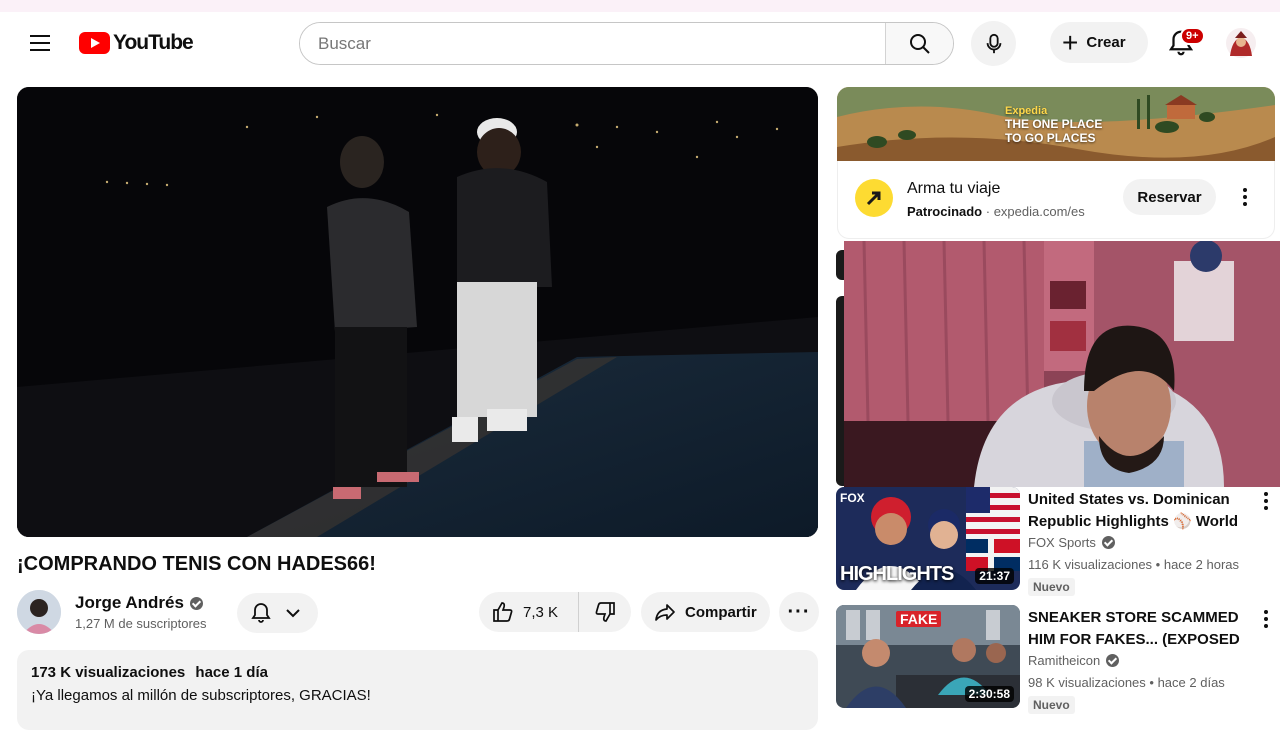 Image resolution: width=1280 pixels, height=730 pixels. I want to click on like-count: 7,3 K, so click(541, 612).